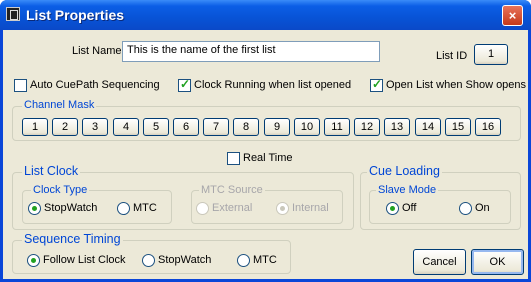 The image size is (531, 282). Describe the element at coordinates (126, 127) in the screenshot. I see `channel-button-4: 4` at that location.